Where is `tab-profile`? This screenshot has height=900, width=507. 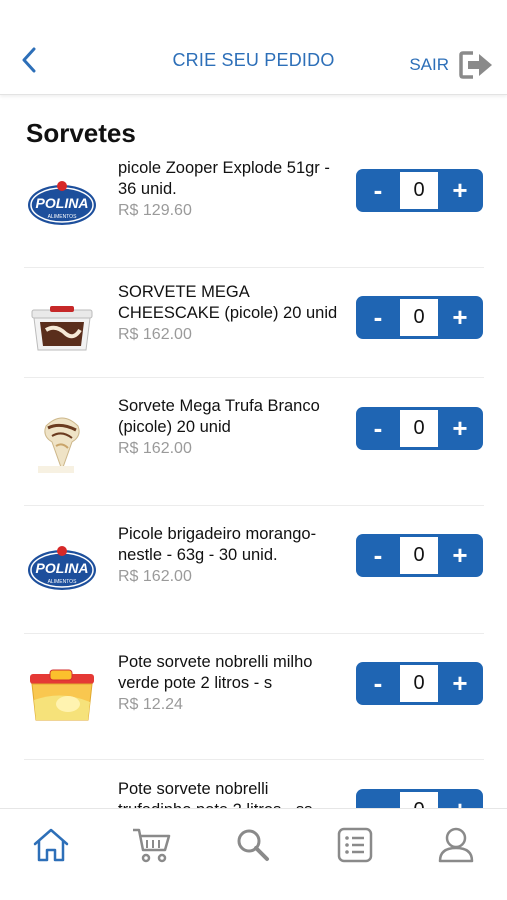 tab-profile is located at coordinates (456, 845).